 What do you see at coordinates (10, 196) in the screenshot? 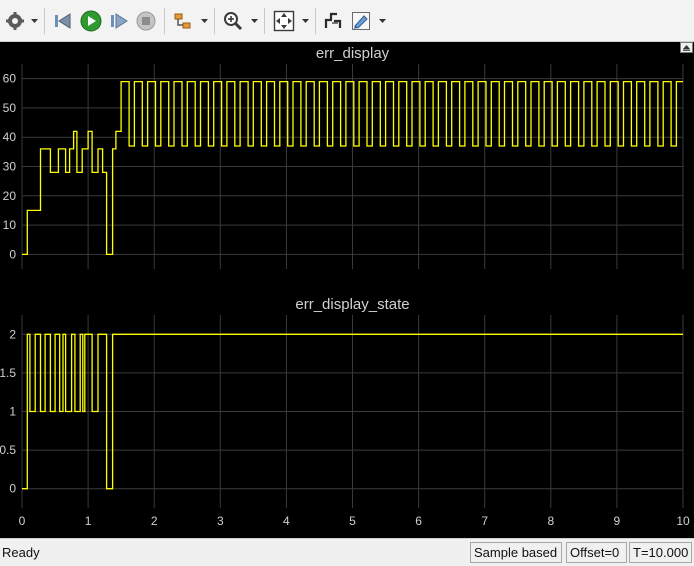
I see `y-tick-label: 20` at bounding box center [10, 196].